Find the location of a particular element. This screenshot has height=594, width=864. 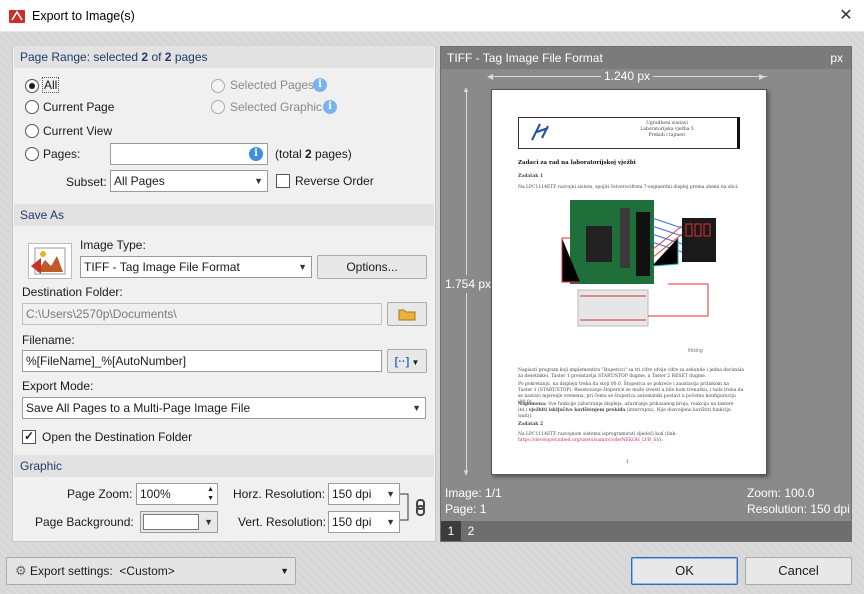

preview-title: TIFF - Tag Image File Format is located at coordinates (525, 58).